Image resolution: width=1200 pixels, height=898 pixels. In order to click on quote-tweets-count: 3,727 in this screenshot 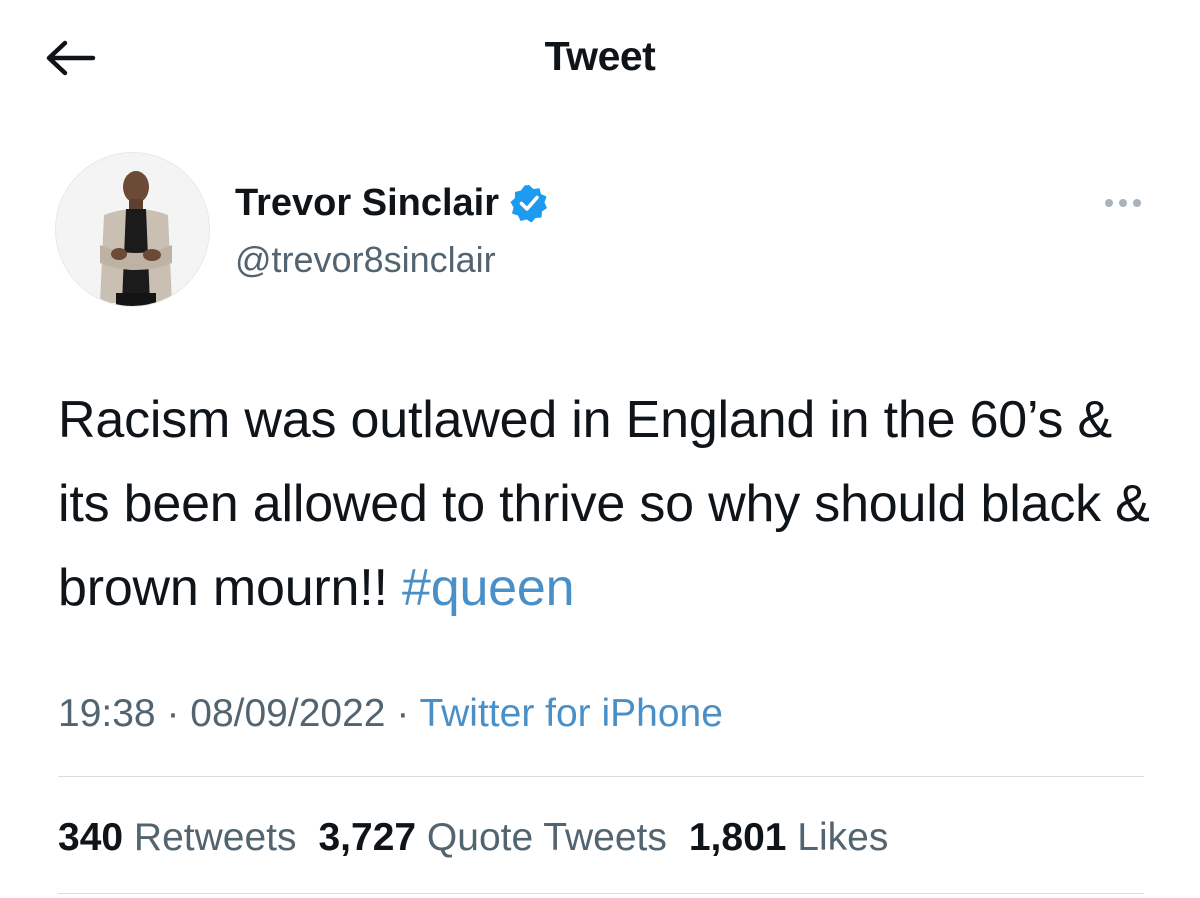, I will do `click(367, 837)`.